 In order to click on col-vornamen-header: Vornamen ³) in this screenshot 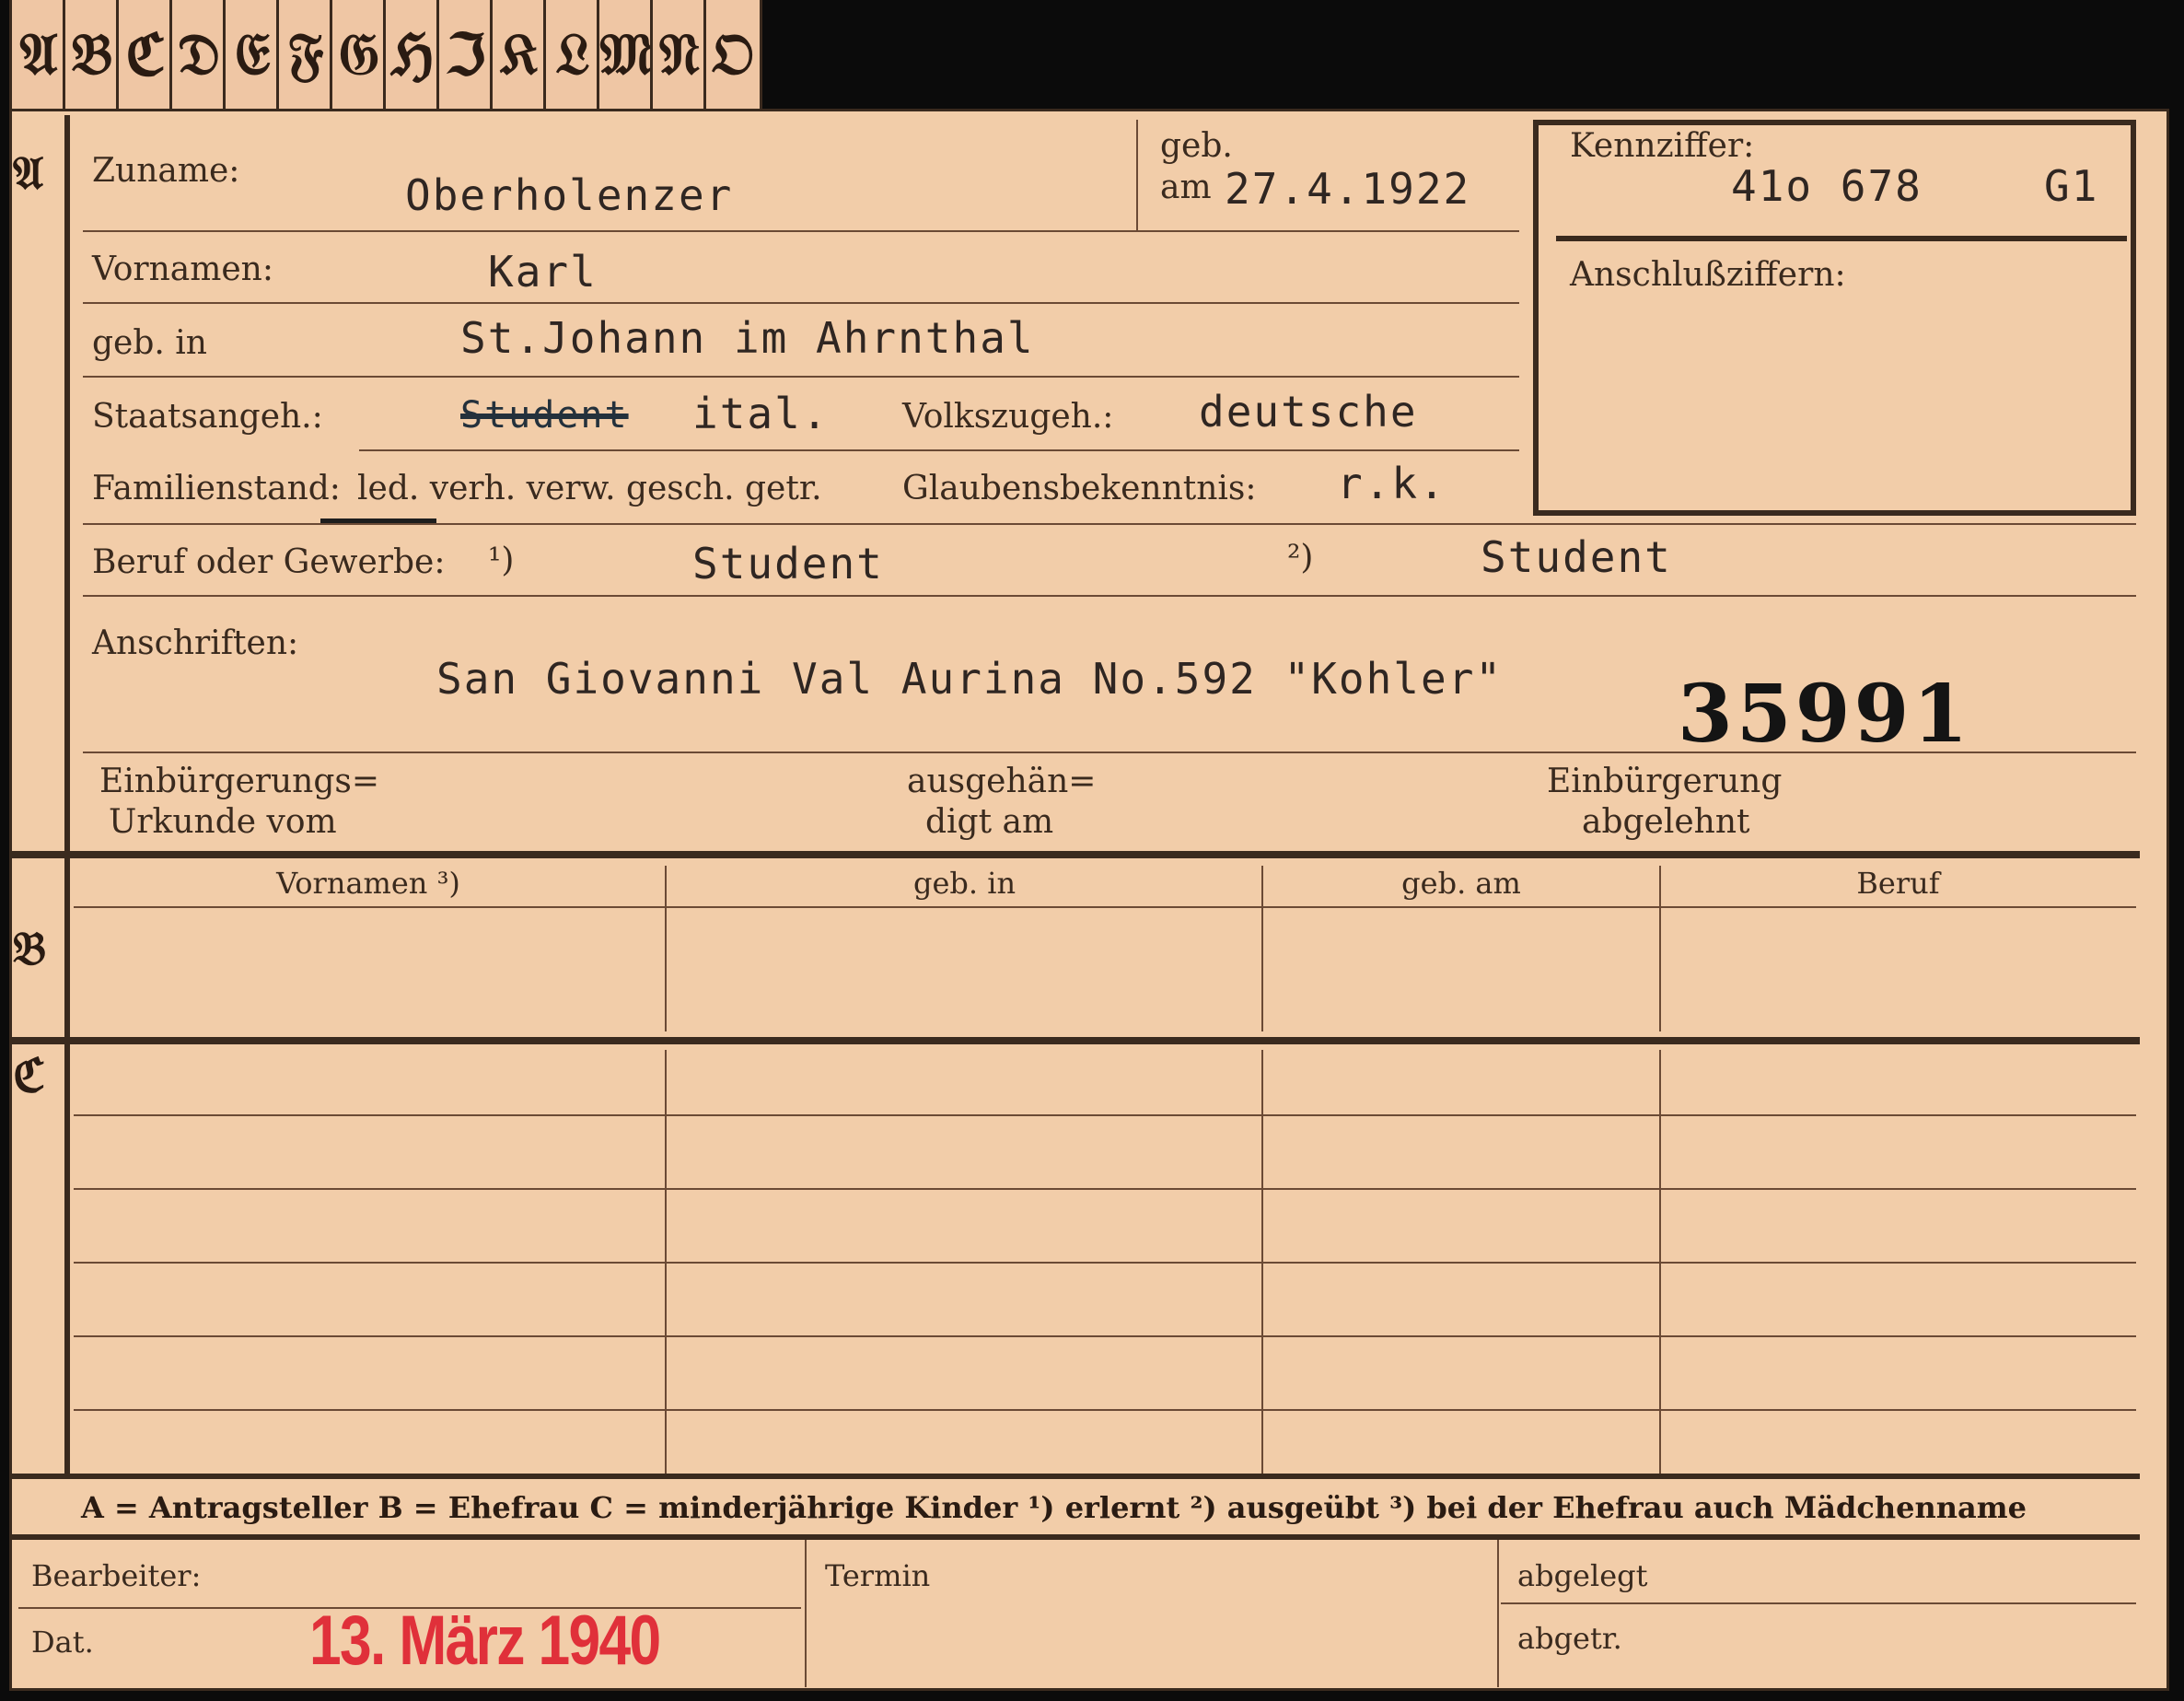, I will do `click(368, 883)`.